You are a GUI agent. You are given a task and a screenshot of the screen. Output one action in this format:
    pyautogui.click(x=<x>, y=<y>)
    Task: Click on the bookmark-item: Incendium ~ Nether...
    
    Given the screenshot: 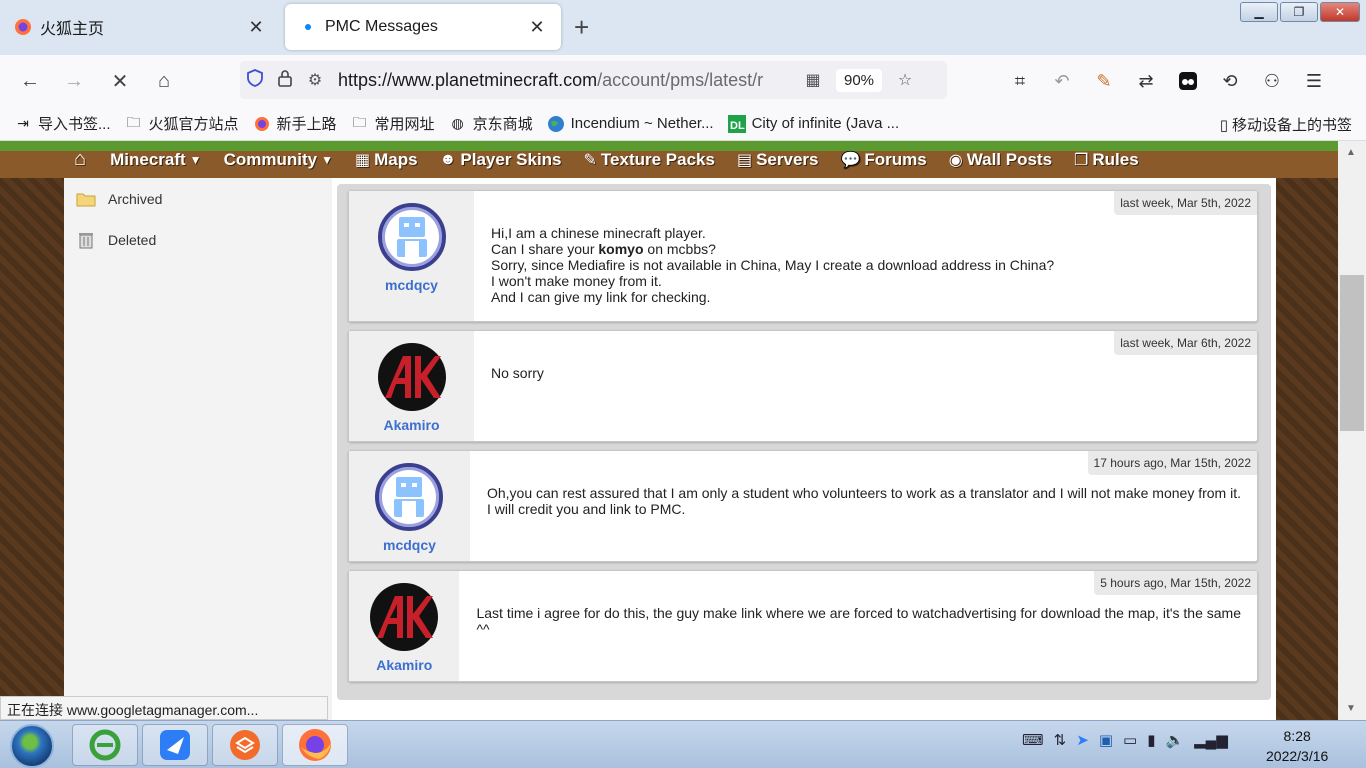 What is the action you would take?
    pyautogui.click(x=630, y=124)
    